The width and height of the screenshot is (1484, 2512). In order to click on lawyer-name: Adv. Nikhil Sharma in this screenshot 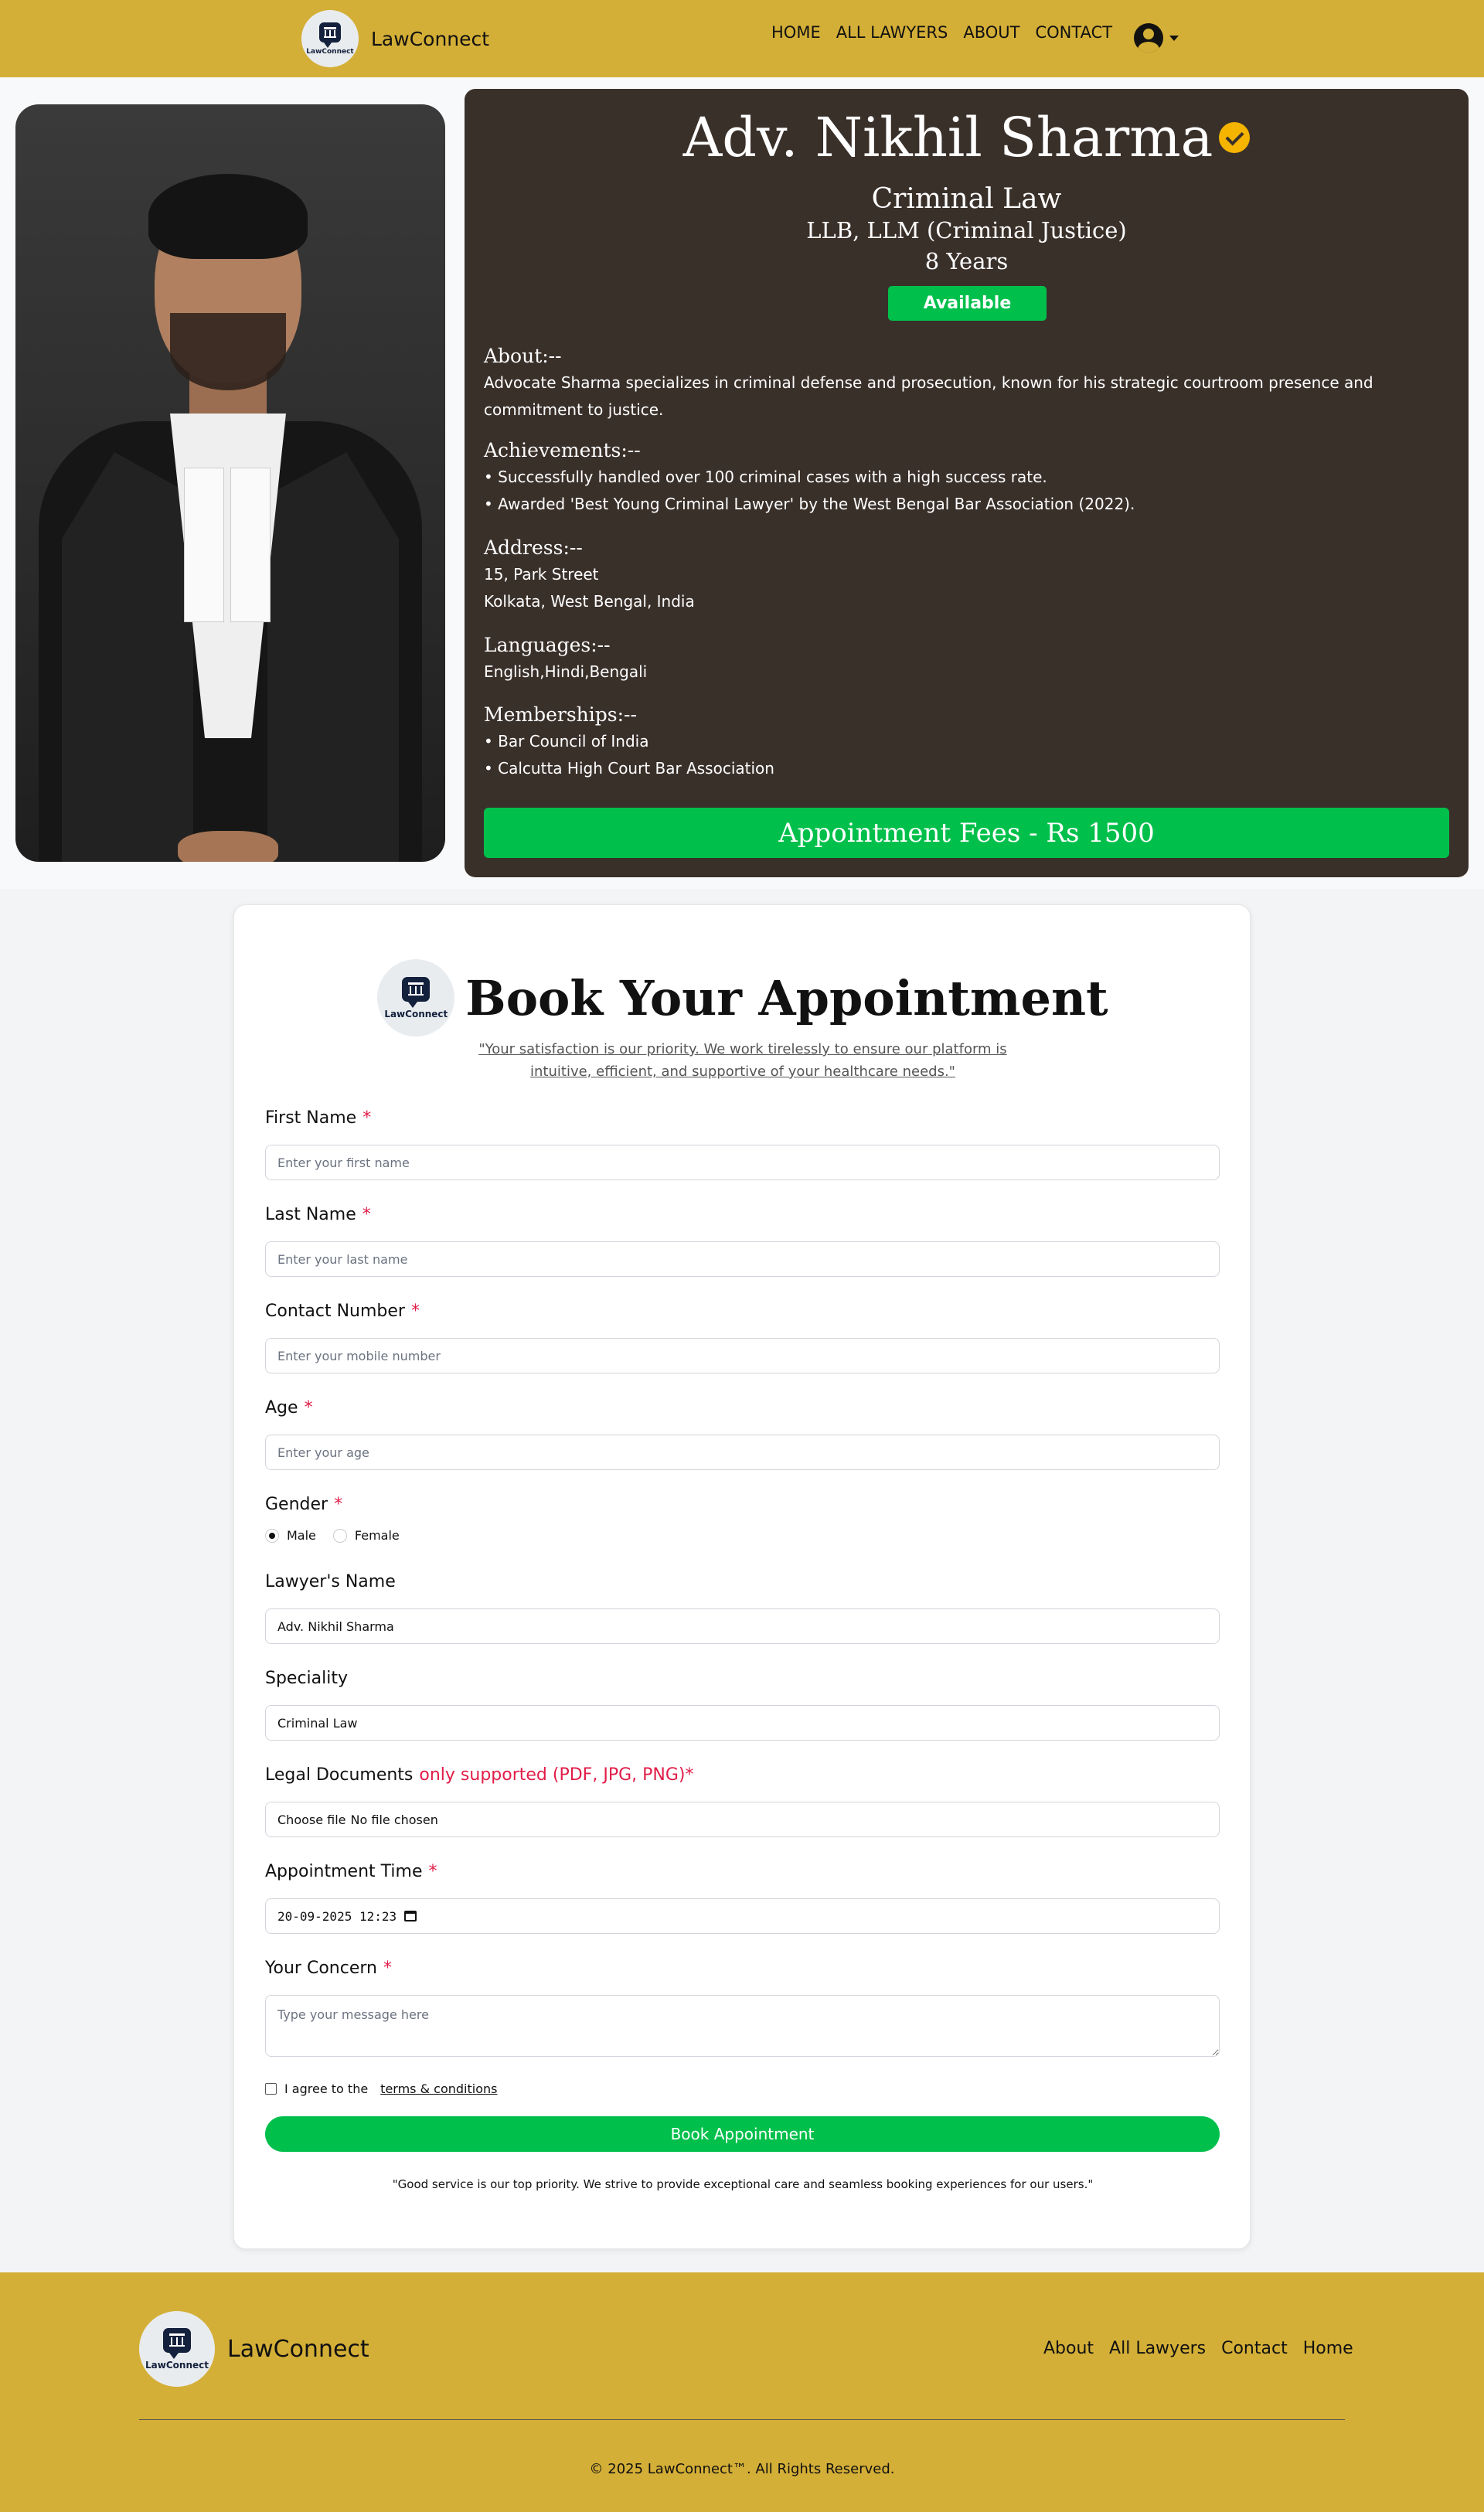, I will do `click(947, 138)`.